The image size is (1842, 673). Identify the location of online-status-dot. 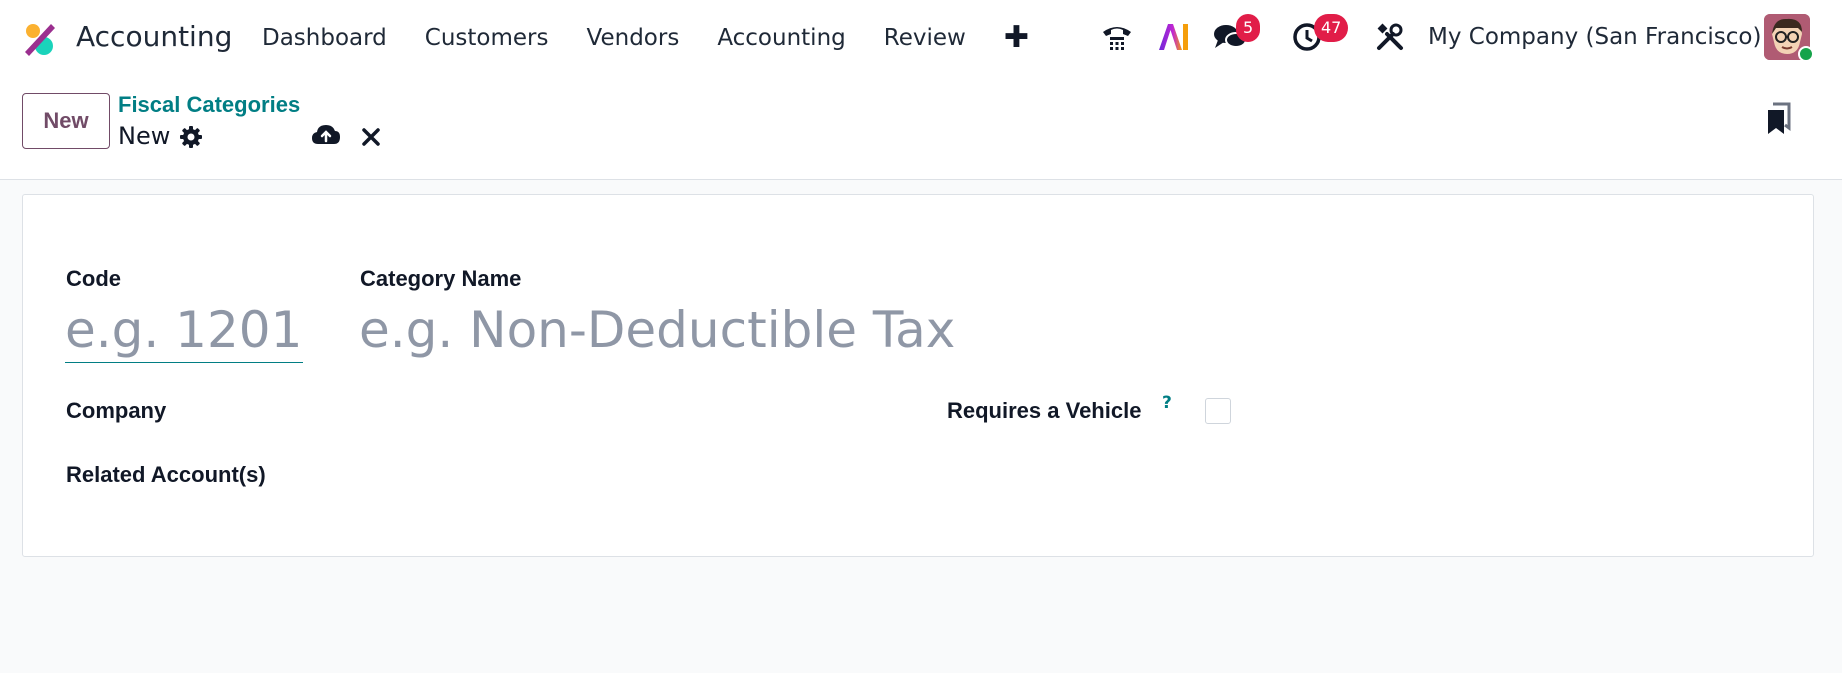
(1806, 54).